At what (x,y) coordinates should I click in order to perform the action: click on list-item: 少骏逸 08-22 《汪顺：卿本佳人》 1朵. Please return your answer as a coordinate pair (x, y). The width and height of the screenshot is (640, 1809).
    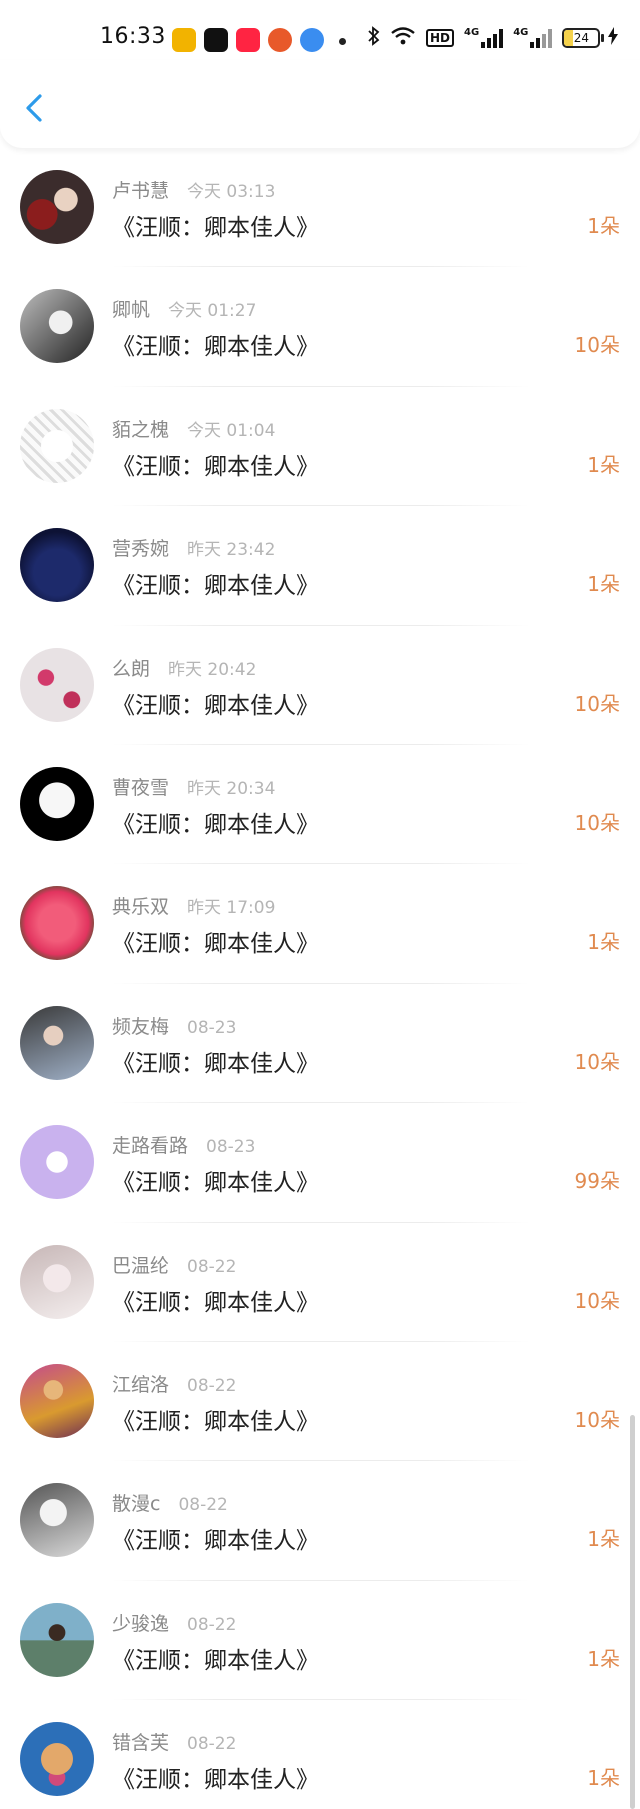
    Looking at the image, I should click on (320, 1641).